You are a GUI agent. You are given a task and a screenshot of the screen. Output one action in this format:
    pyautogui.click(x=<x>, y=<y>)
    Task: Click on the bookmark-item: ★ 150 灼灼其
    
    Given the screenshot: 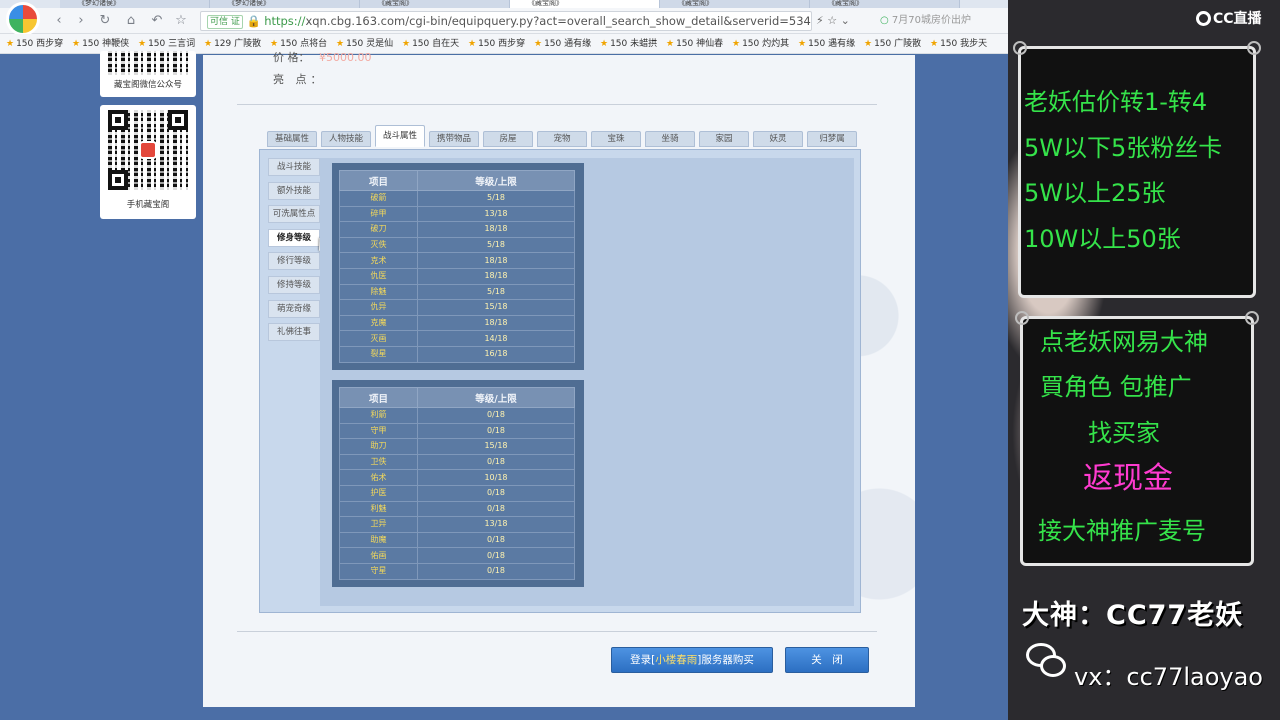 What is the action you would take?
    pyautogui.click(x=762, y=43)
    